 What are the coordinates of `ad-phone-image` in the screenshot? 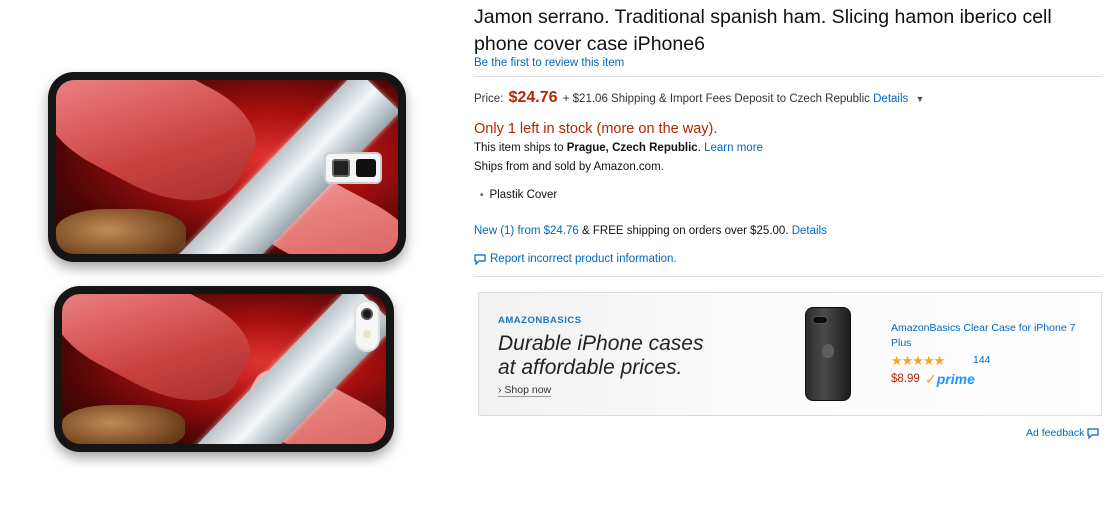 It's located at (828, 354).